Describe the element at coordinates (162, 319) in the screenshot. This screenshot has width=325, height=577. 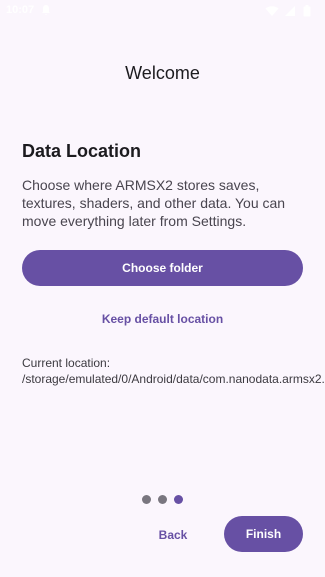
I see `keep-default-location-button: Keep default location` at that location.